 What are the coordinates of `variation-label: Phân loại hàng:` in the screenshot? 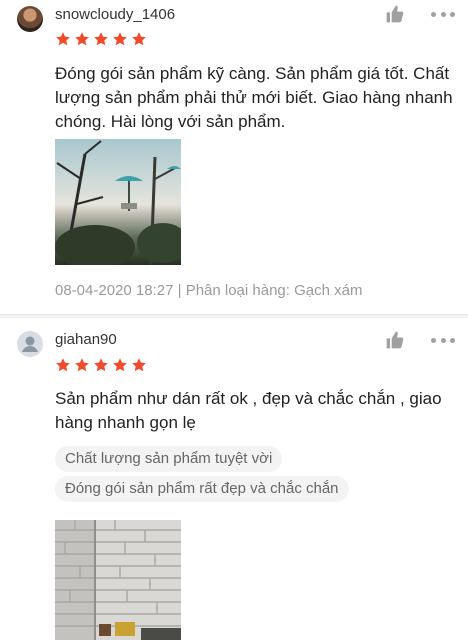 It's located at (237, 290).